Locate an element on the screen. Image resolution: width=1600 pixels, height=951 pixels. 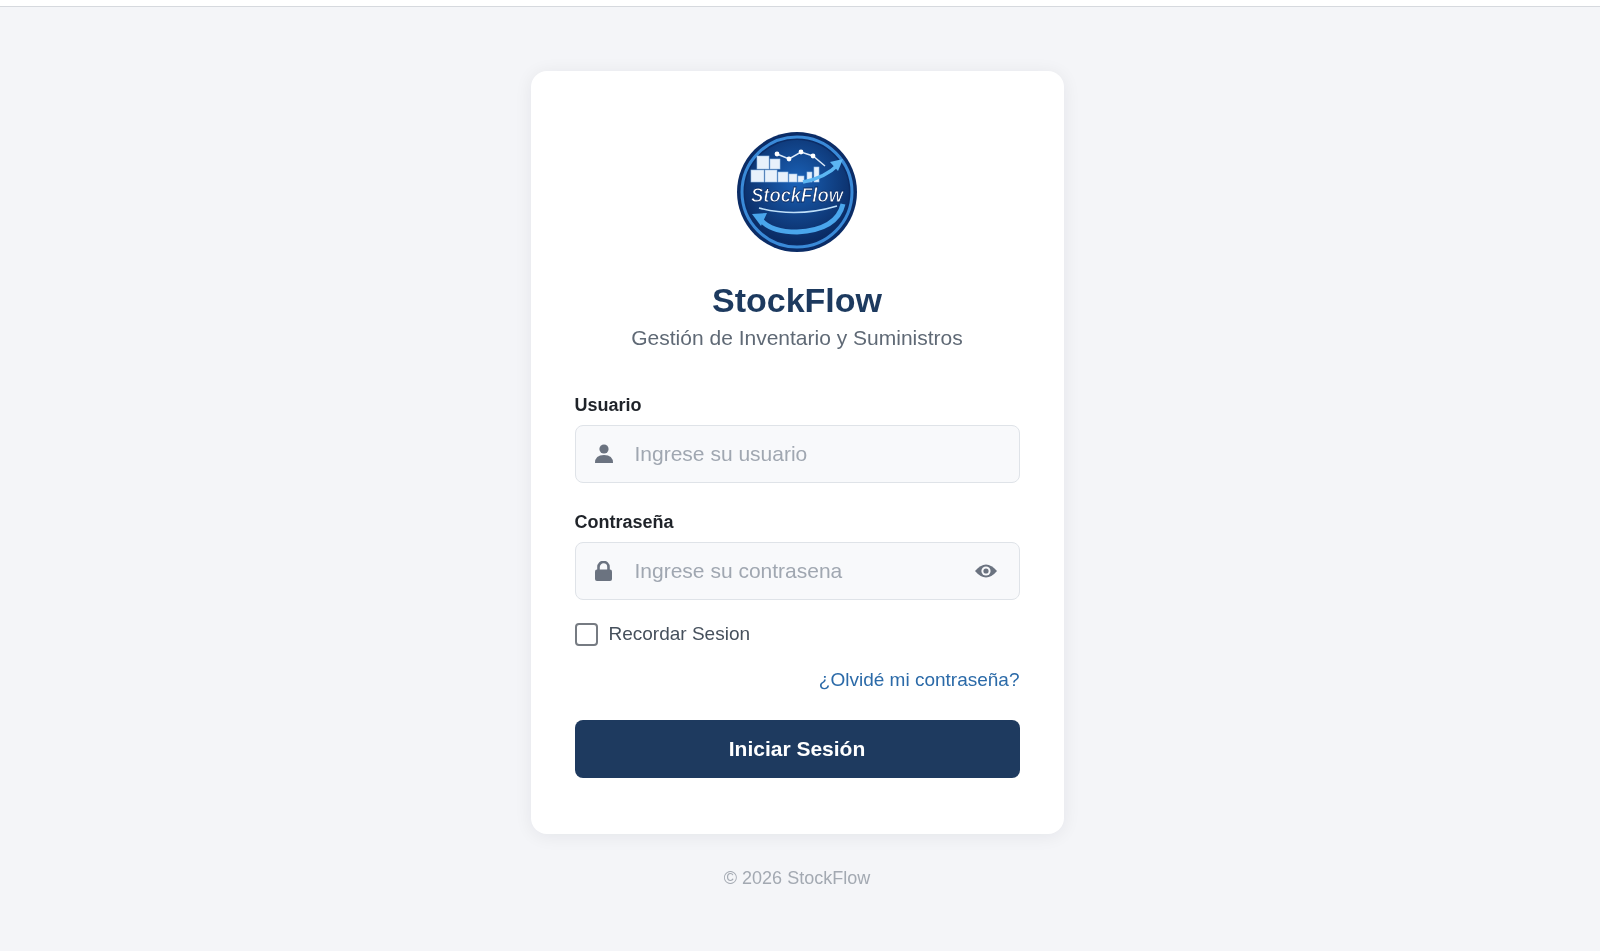
remember-checkbox is located at coordinates (586, 634).